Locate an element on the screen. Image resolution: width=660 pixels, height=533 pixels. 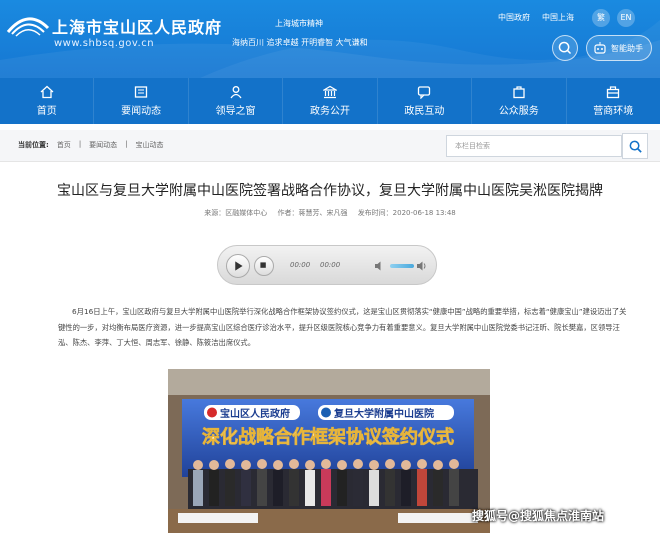
site-url: www.shbsq.gov.cn is located at coordinates (104, 43).